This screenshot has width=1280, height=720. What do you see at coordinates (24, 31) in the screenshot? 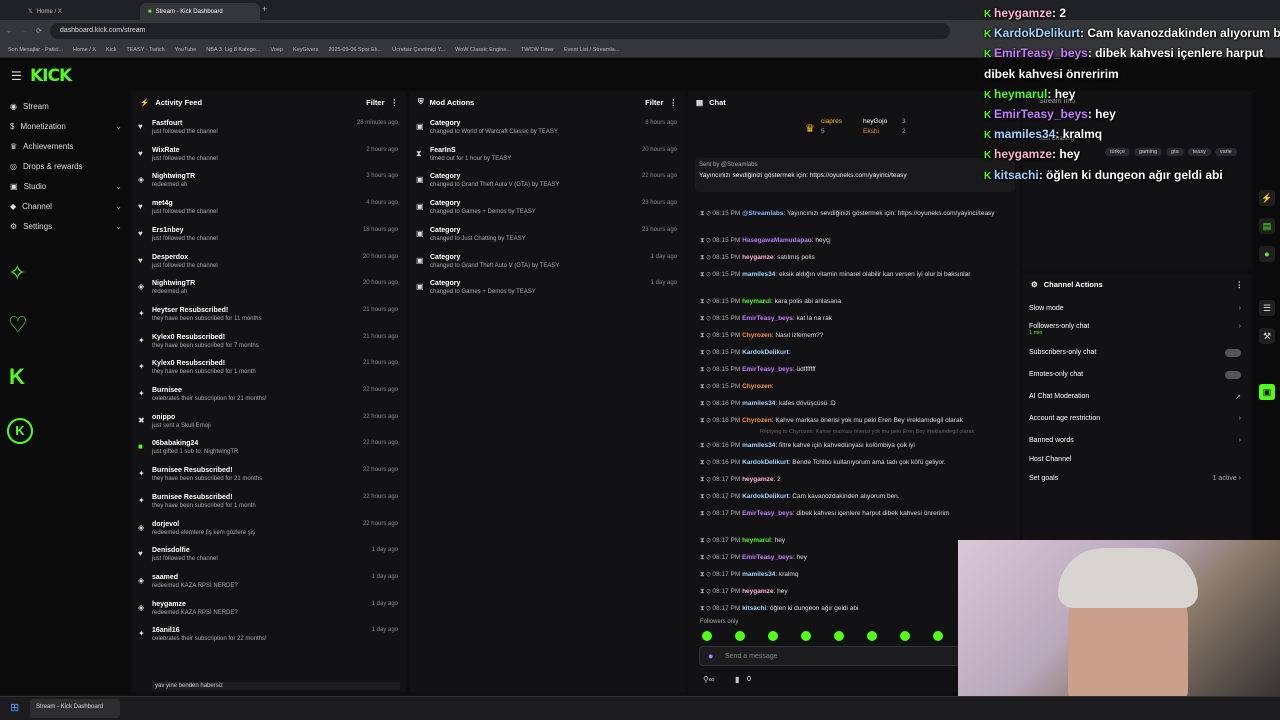
I see `forward-icon: →` at bounding box center [24, 31].